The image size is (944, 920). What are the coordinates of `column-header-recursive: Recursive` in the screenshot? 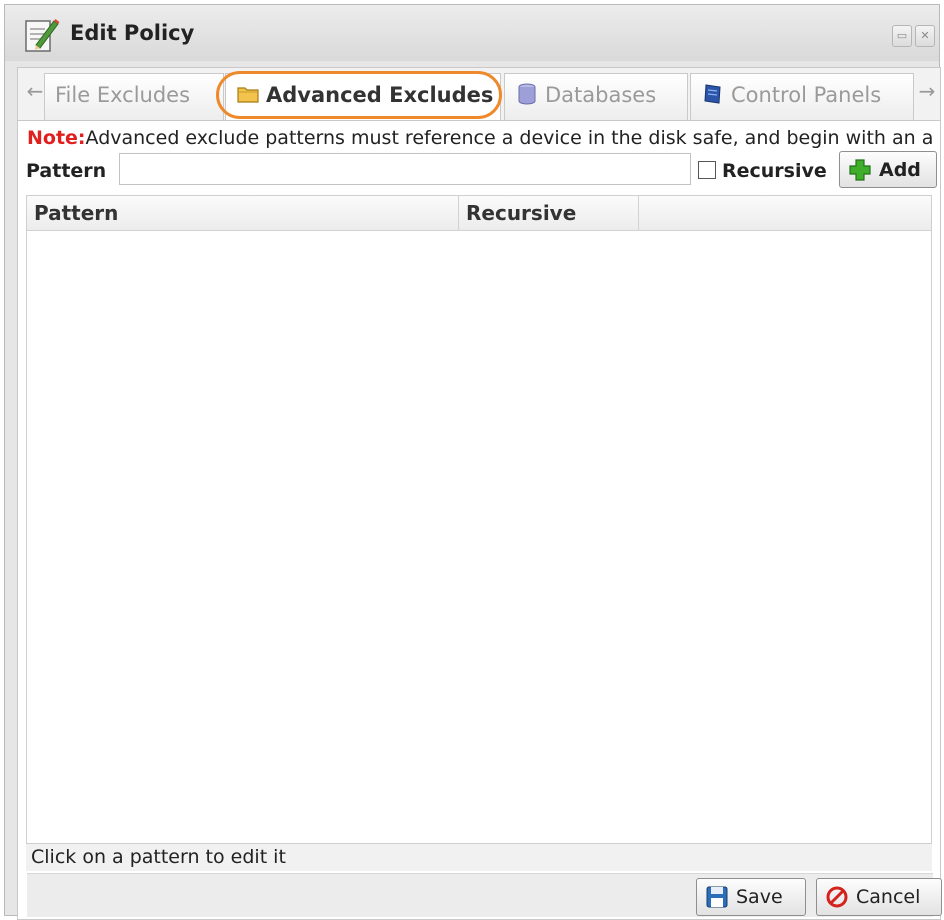 It's located at (549, 213).